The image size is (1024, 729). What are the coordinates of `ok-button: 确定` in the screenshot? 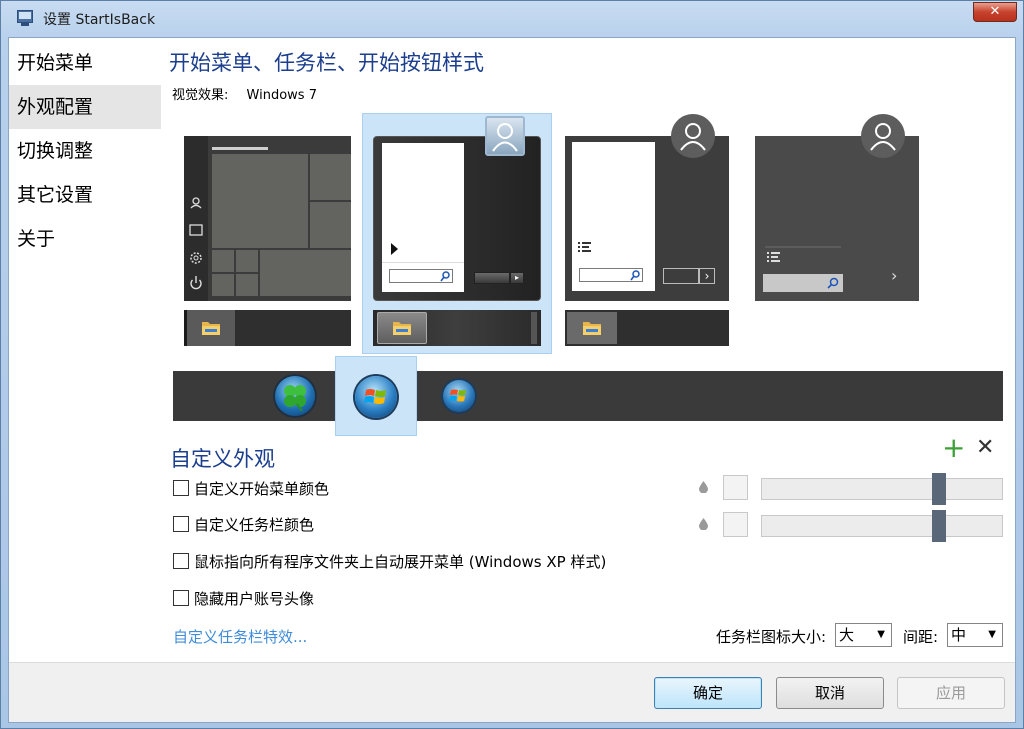 It's located at (708, 693).